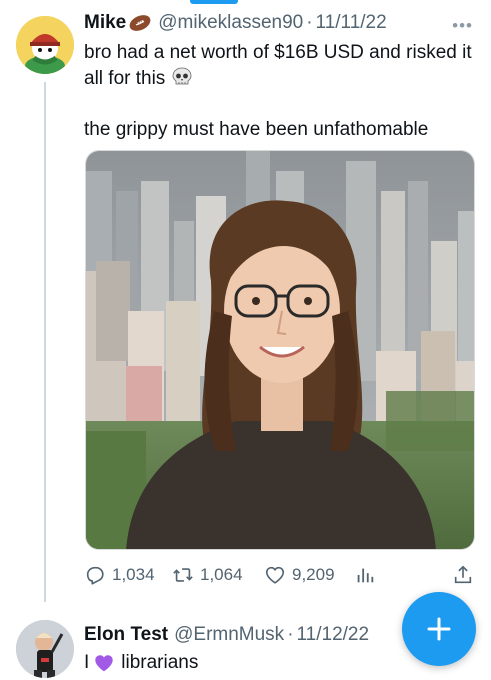 This screenshot has height=680, width=491. What do you see at coordinates (45, 342) in the screenshot?
I see `thread-connector` at bounding box center [45, 342].